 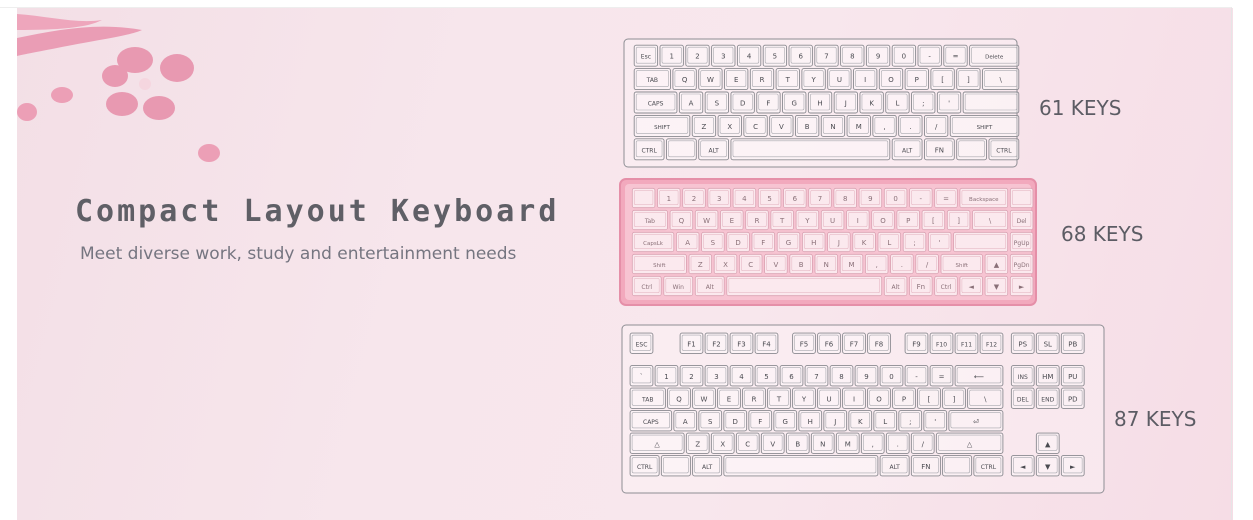 What do you see at coordinates (832, 220) in the screenshot?
I see `key: U` at bounding box center [832, 220].